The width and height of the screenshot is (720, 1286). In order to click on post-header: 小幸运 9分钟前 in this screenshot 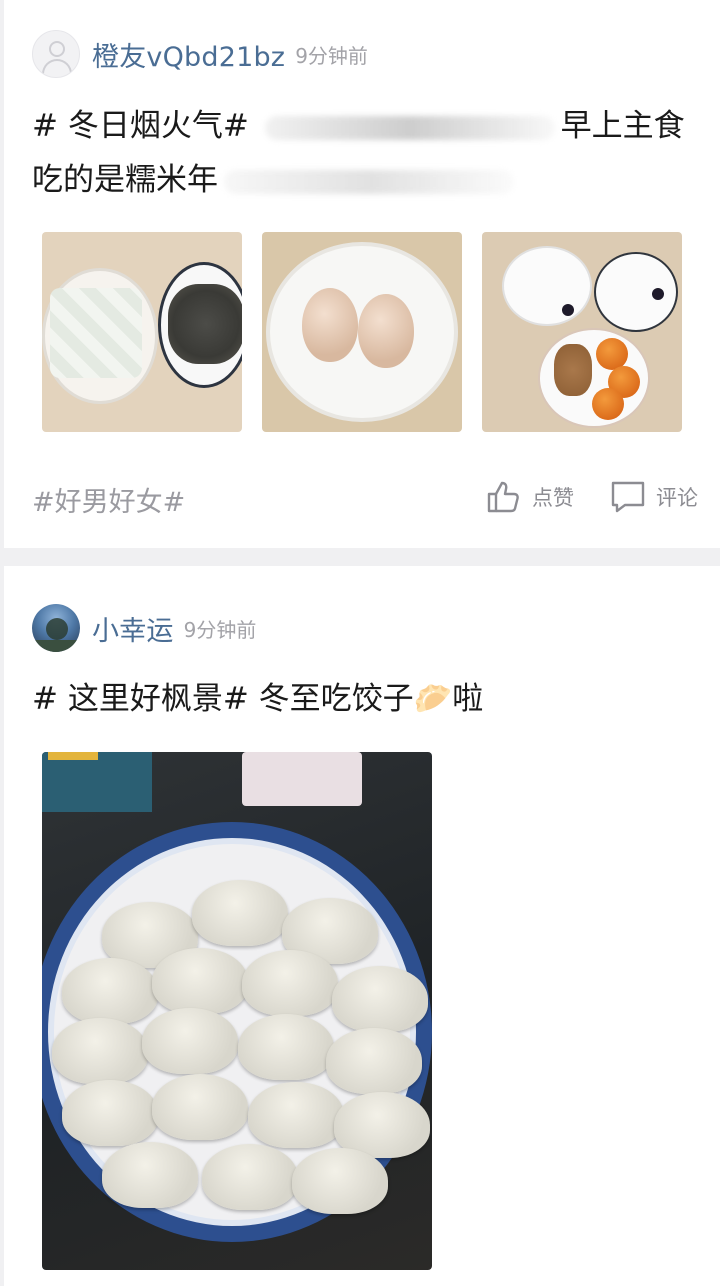, I will do `click(144, 628)`.